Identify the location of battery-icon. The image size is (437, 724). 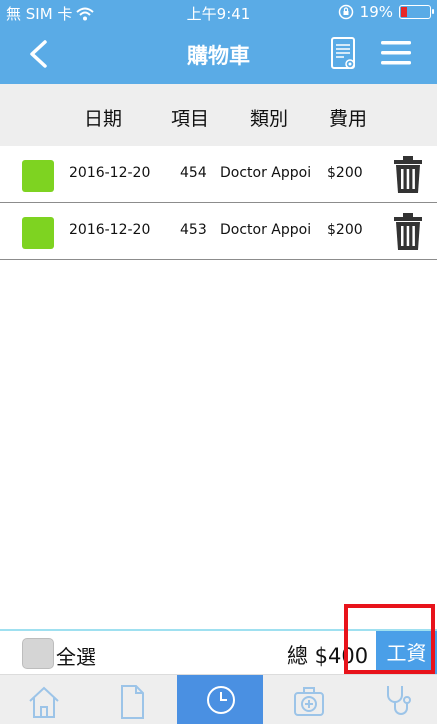
(416, 12).